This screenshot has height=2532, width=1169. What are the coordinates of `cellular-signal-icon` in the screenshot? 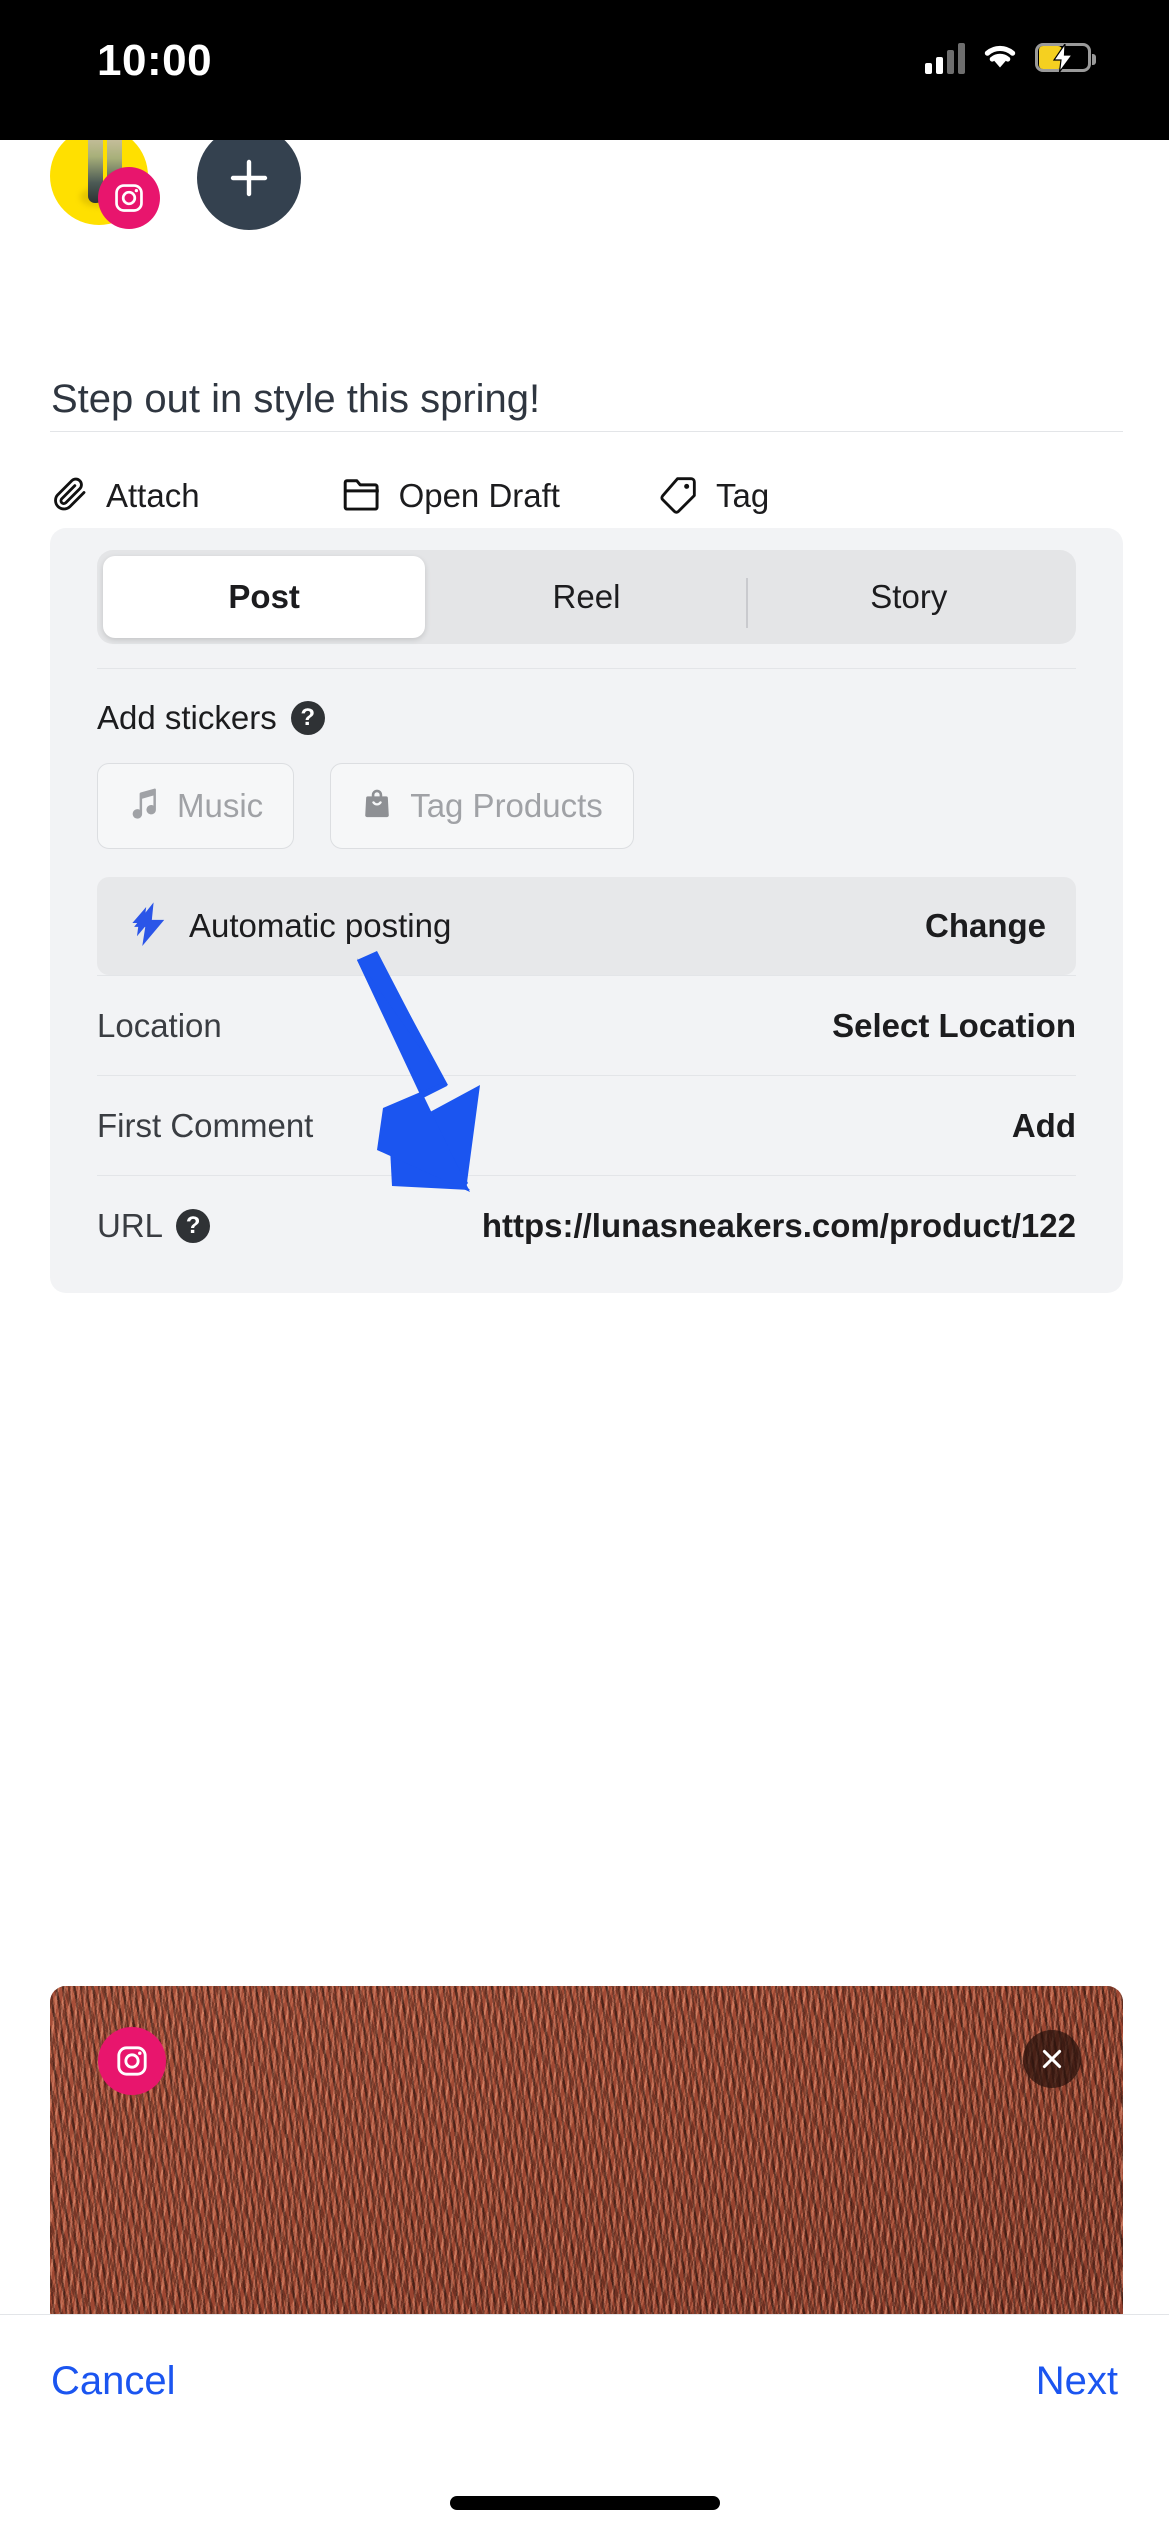 It's located at (945, 58).